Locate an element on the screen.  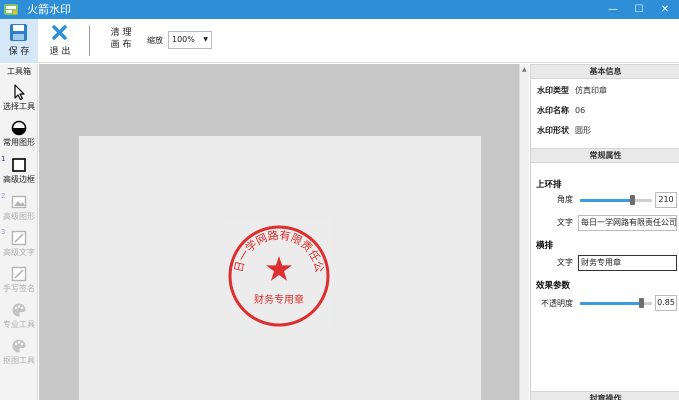
info-key: 水印名称 is located at coordinates (553, 110).